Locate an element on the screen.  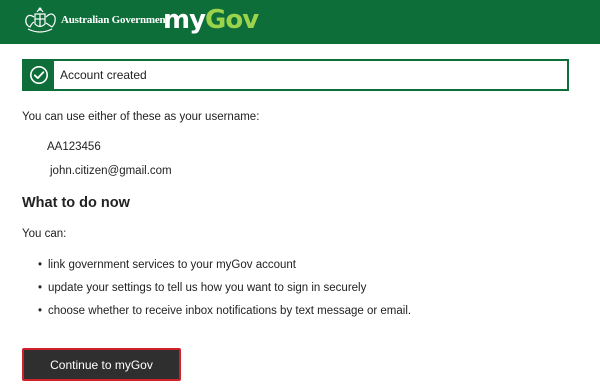
mygov-logo: myGov is located at coordinates (211, 20).